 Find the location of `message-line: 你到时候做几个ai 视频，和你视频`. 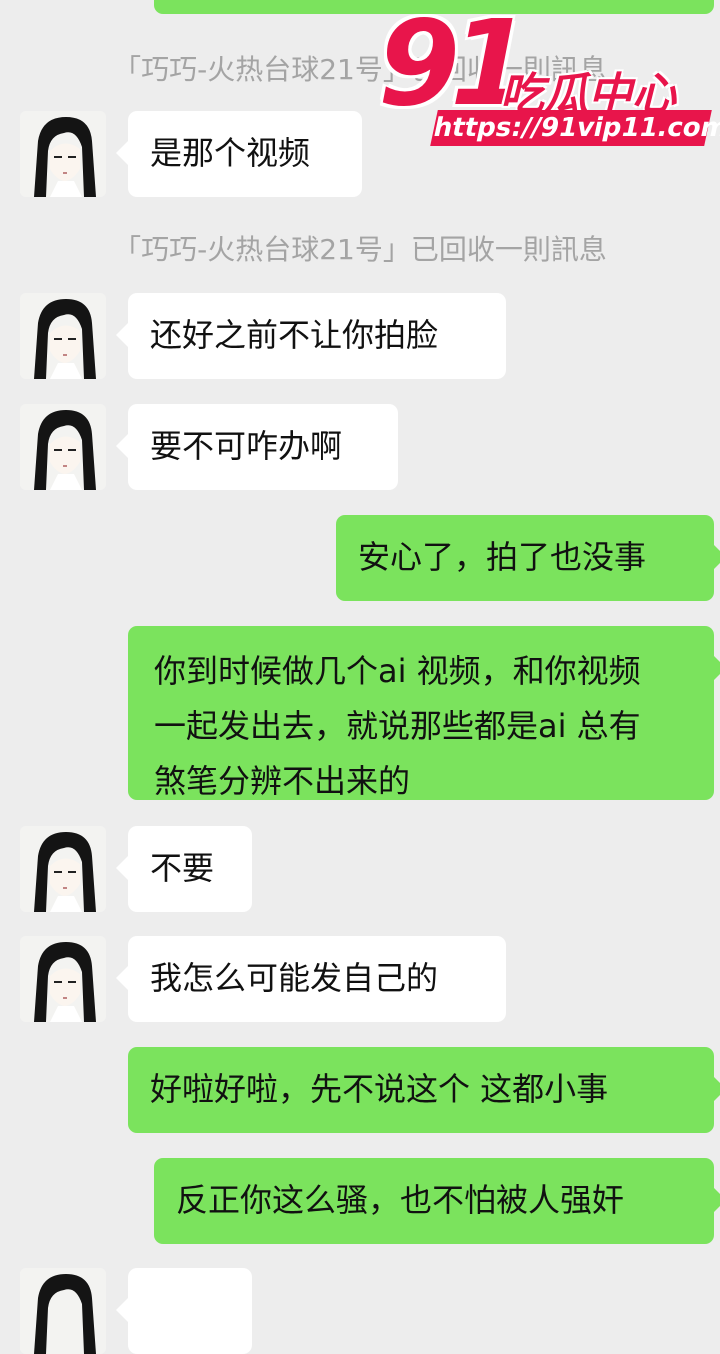

message-line: 你到时候做几个ai 视频，和你视频 is located at coordinates (397, 671).